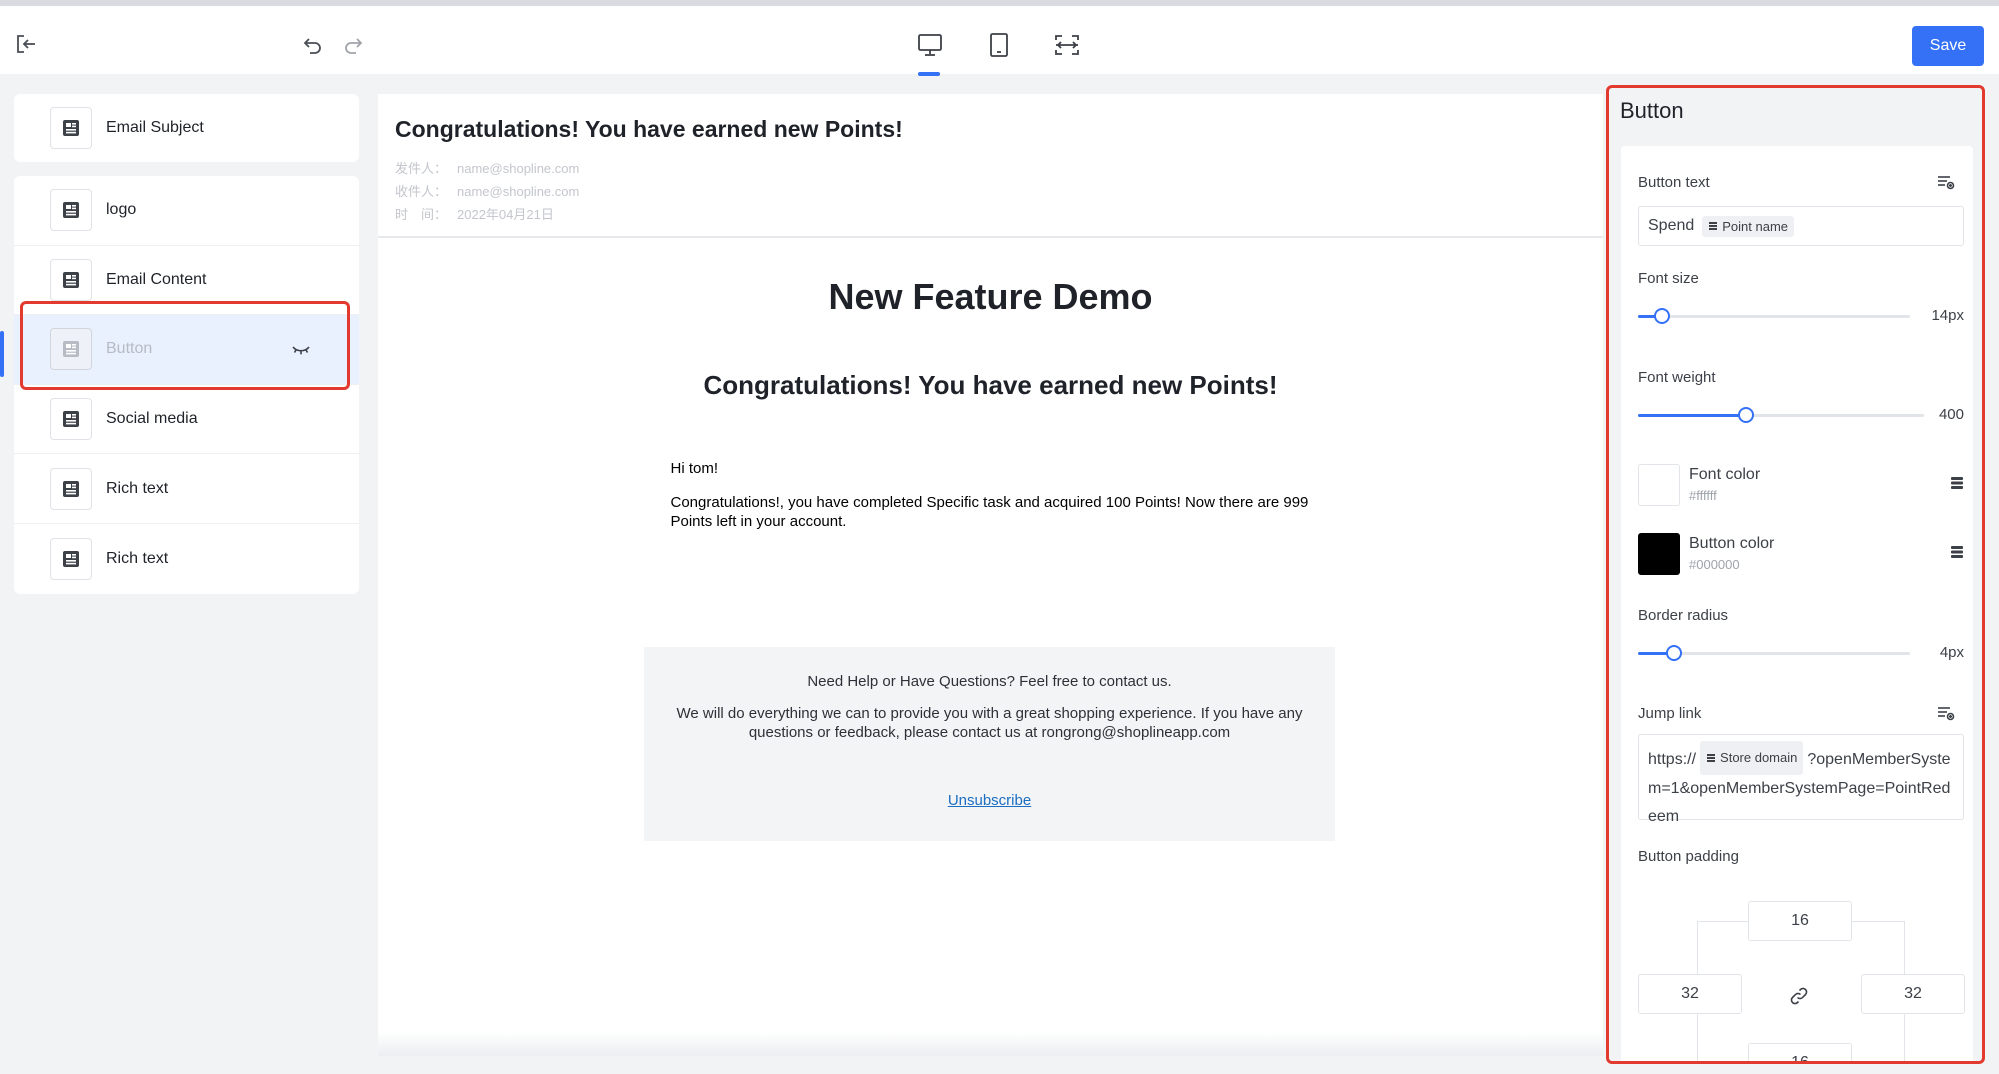 Image resolution: width=1999 pixels, height=1074 pixels. Describe the element at coordinates (421, 168) in the screenshot. I see `meta-key: 发件人：` at that location.